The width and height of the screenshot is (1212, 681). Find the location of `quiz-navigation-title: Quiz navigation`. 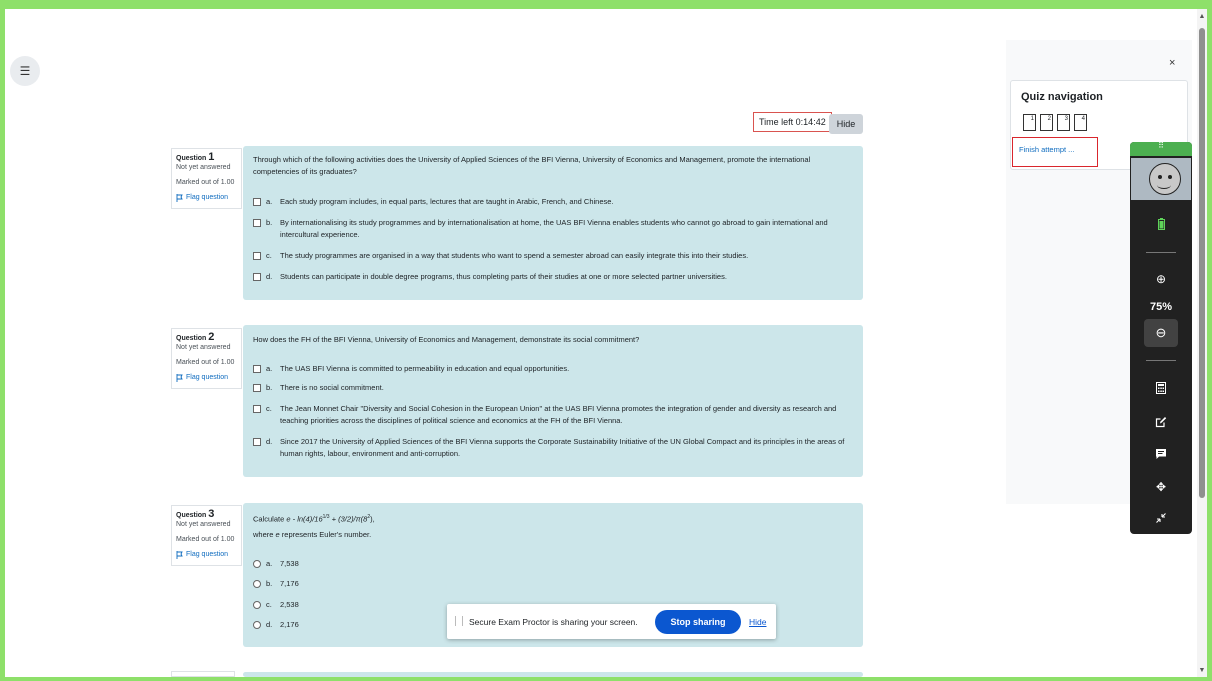

quiz-navigation-title: Quiz navigation is located at coordinates (1062, 97).